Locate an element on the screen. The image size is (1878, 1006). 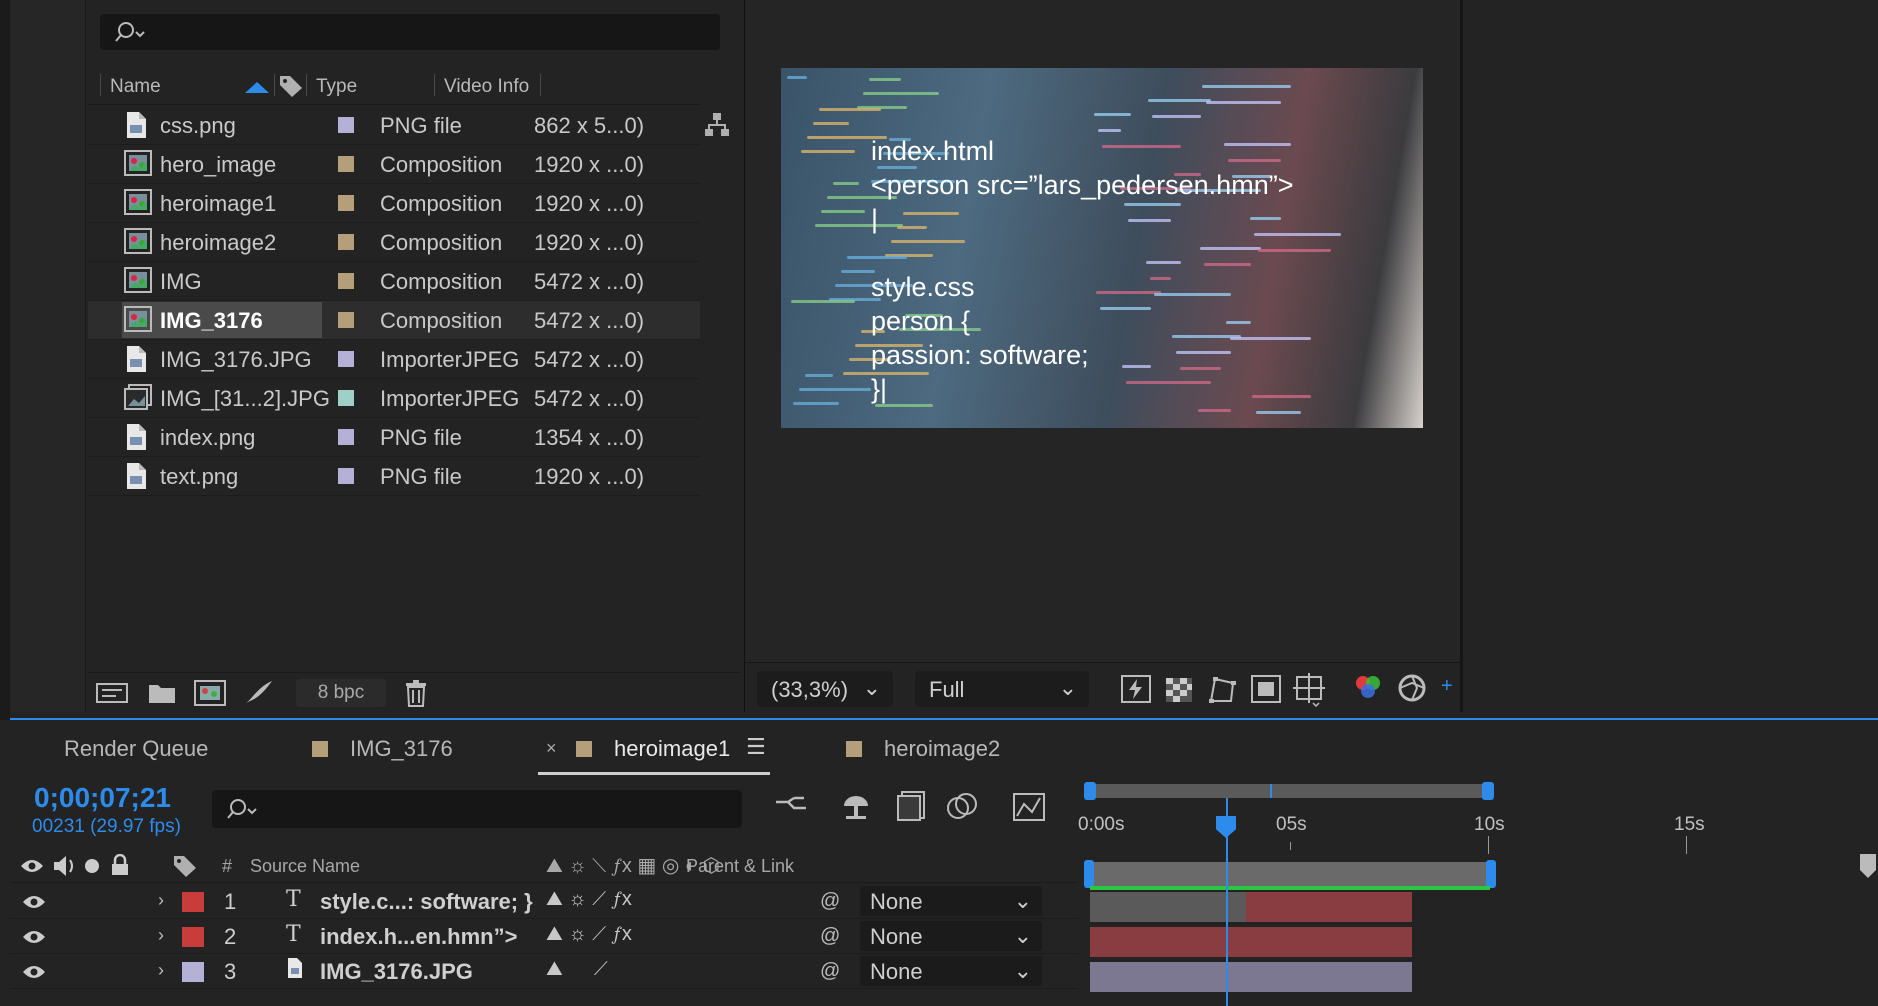
bit-depth-button: 8 bpc is located at coordinates (341, 693).